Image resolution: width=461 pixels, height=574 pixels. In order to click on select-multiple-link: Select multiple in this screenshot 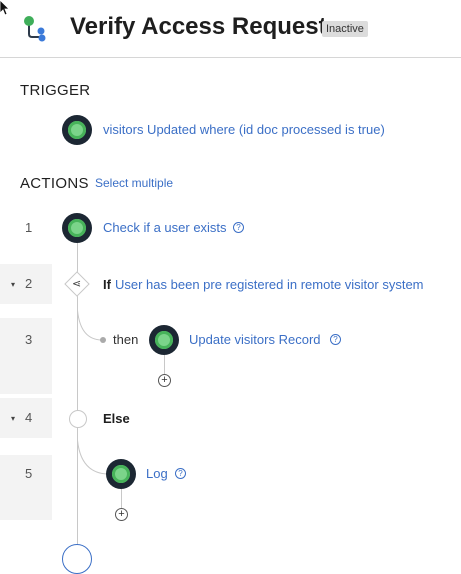, I will do `click(134, 183)`.